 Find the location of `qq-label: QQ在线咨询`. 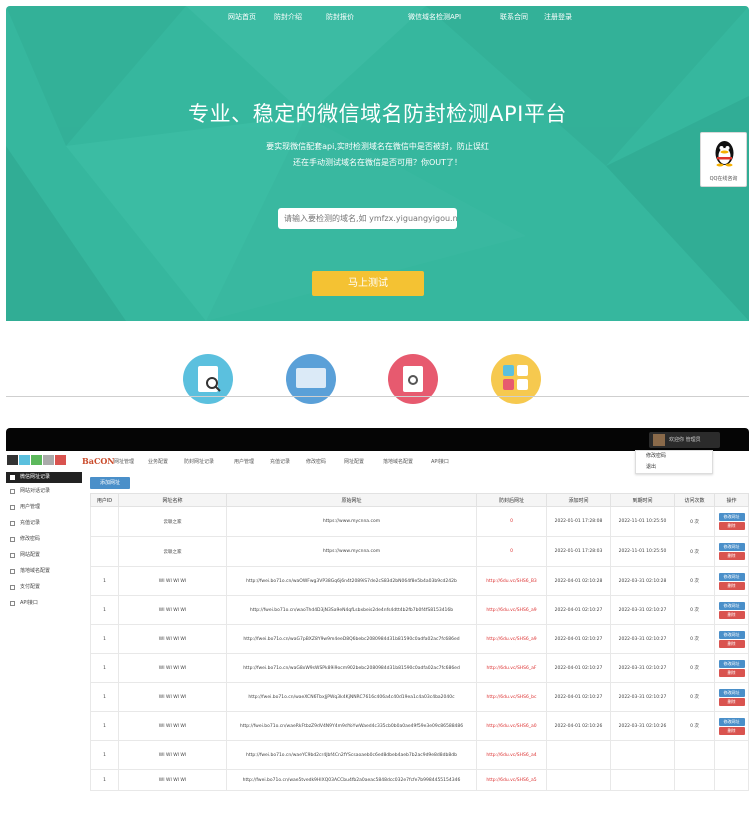

qq-label: QQ在线咨询 is located at coordinates (723, 179).